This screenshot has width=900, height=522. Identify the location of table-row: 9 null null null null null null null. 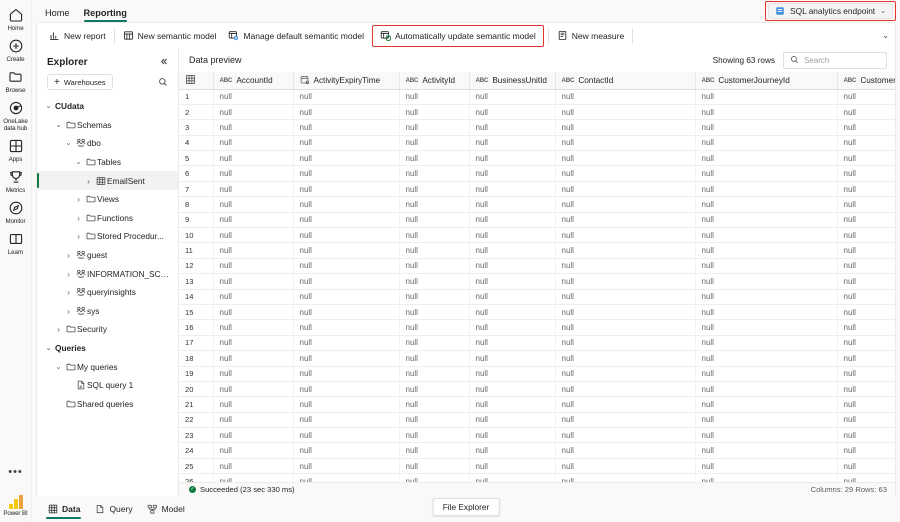
(537, 220).